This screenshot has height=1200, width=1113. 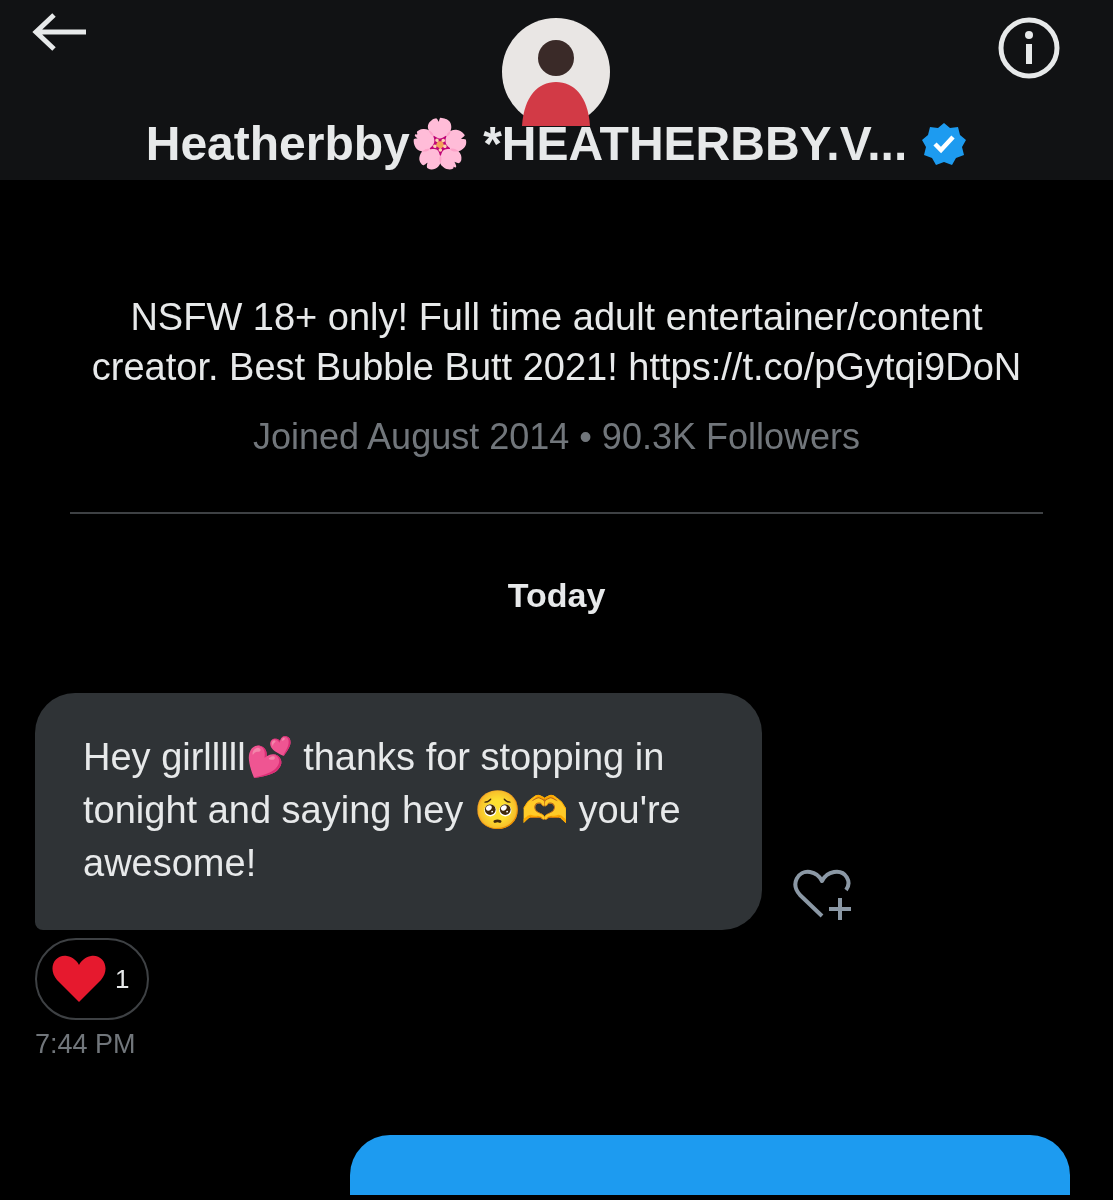 I want to click on back-arrow-icon, so click(x=60, y=32).